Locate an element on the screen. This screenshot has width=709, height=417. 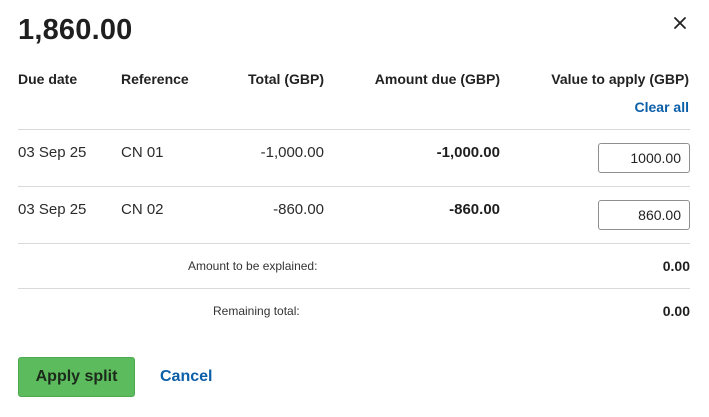
row-reference: CN 02 is located at coordinates (142, 209).